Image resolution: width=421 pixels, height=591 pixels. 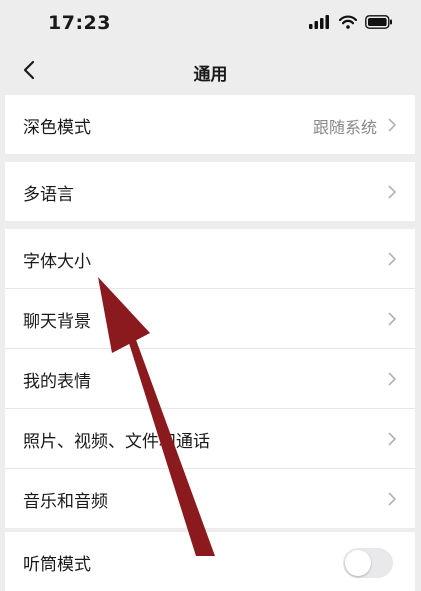 I want to click on my-stickers-row: 我的表情, so click(x=210, y=378).